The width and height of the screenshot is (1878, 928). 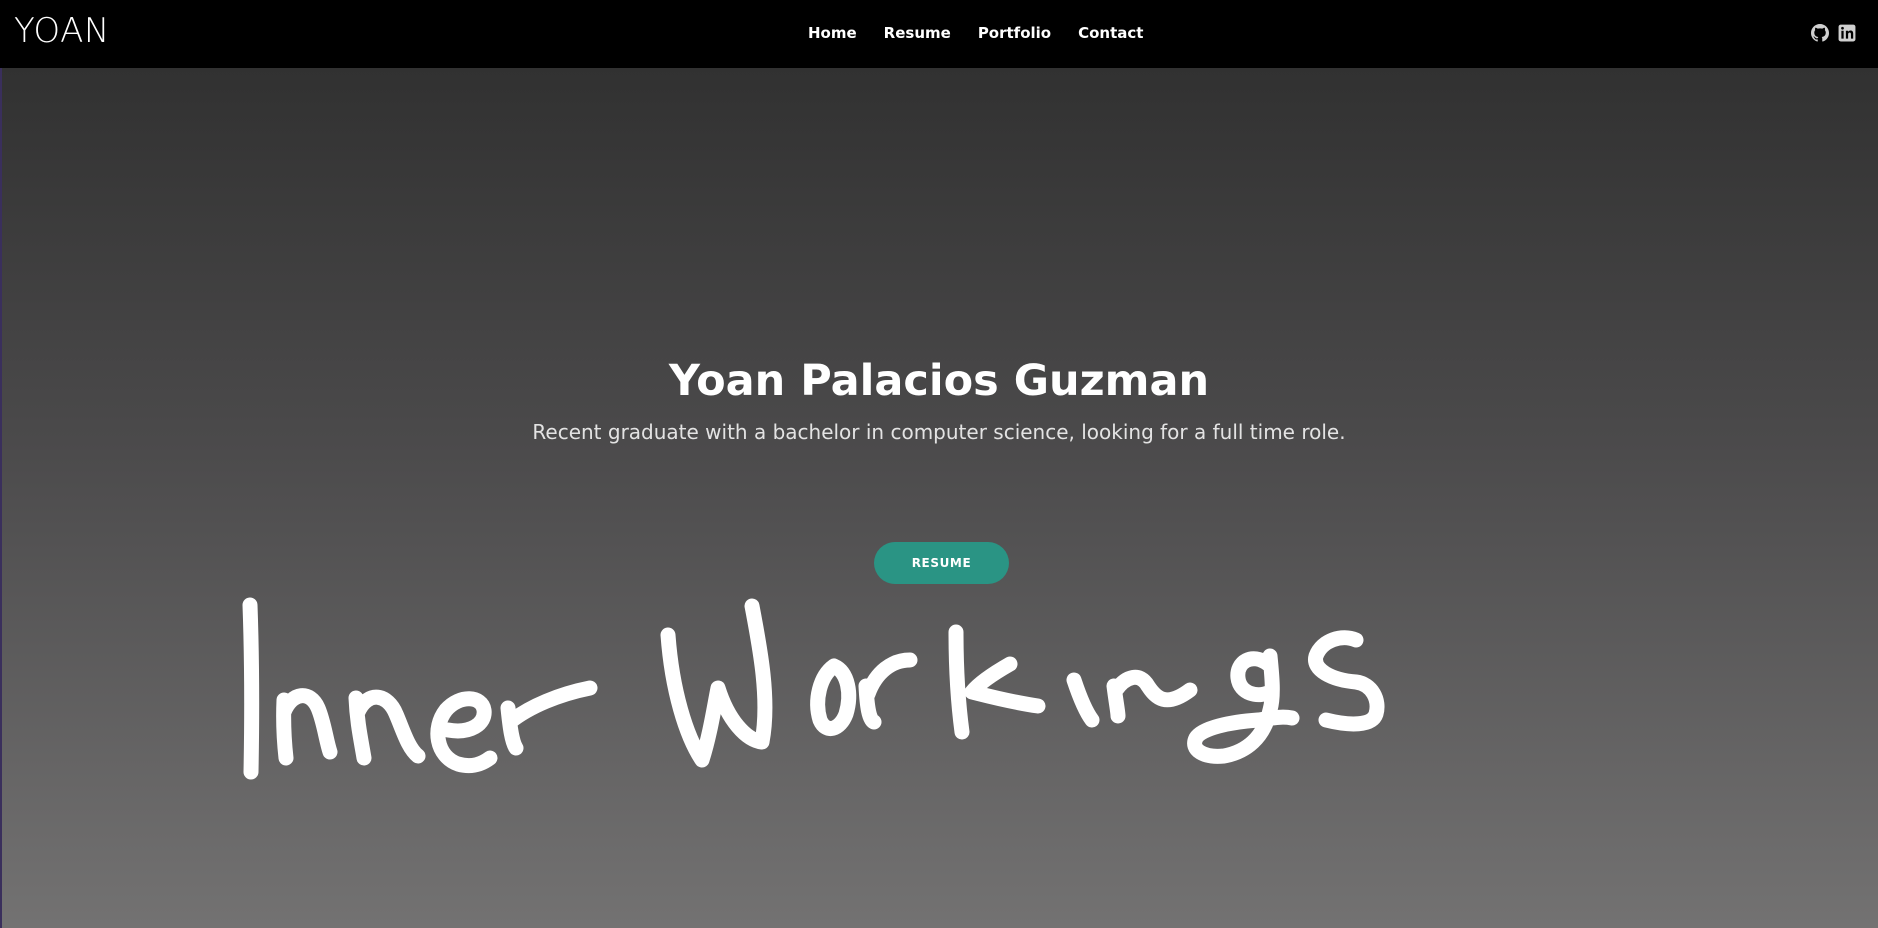 I want to click on nav-link-portfolio: Portfolio, so click(x=1014, y=33).